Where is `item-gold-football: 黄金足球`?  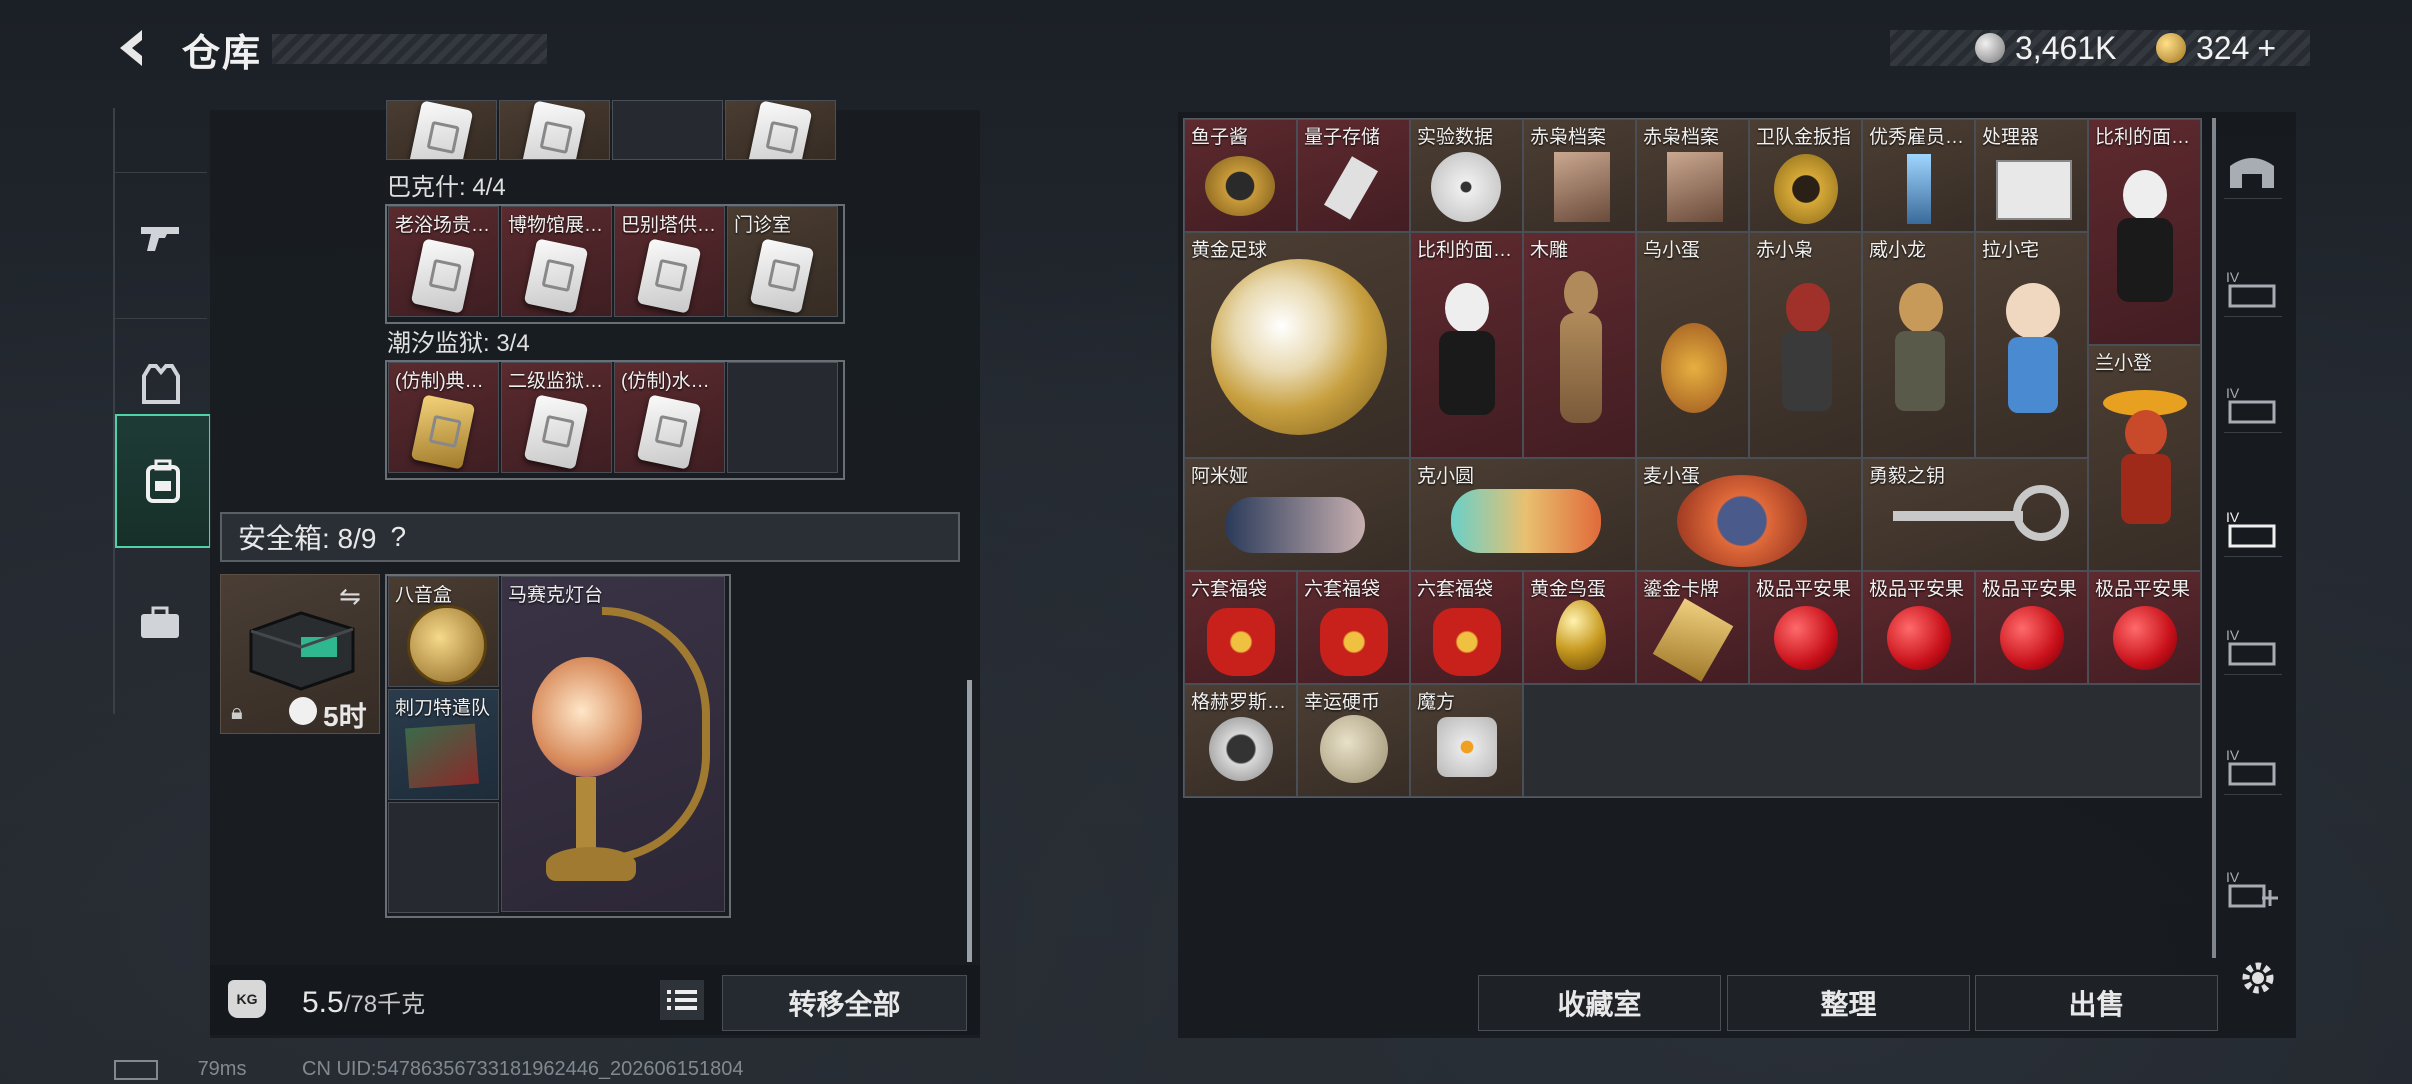
item-gold-football: 黄金足球 is located at coordinates (1297, 345).